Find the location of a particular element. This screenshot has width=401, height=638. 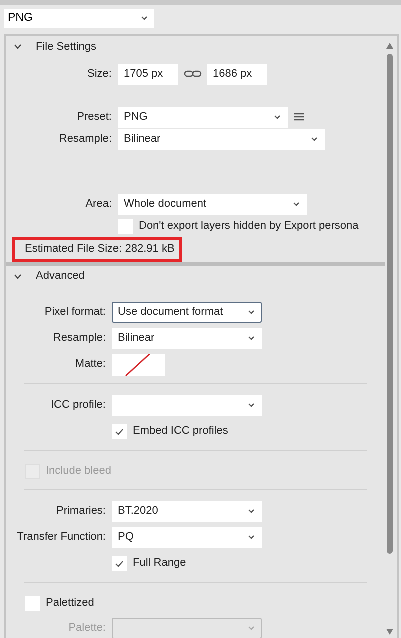

dropdown: Use document format is located at coordinates (187, 312).